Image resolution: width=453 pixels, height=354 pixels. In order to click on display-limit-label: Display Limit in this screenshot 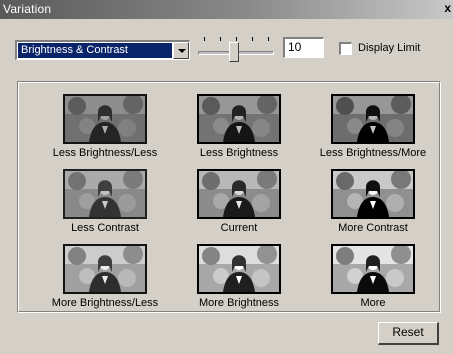, I will do `click(389, 48)`.